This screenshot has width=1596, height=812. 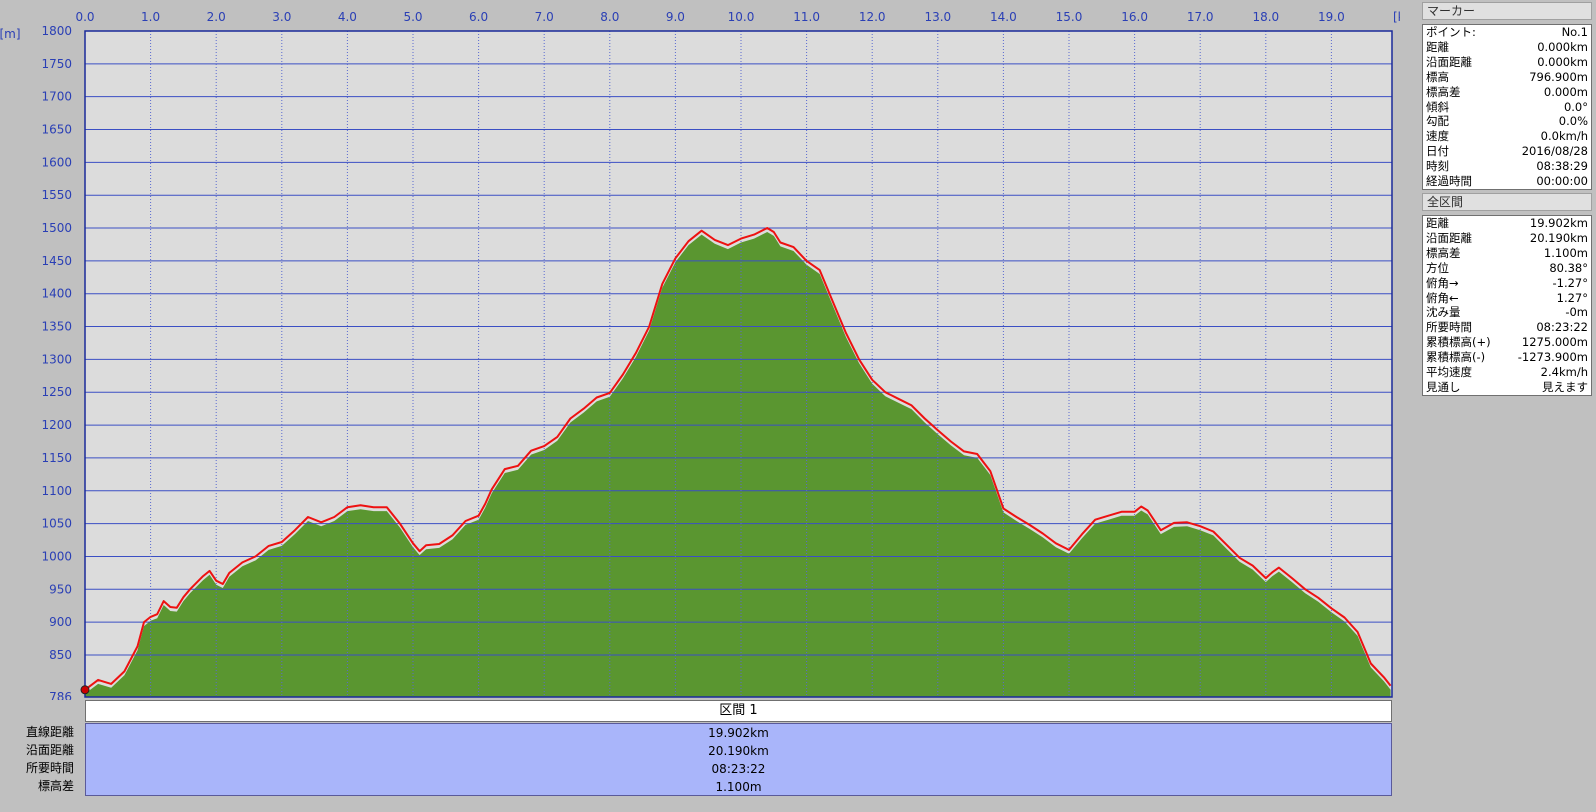 I want to click on marker-row: 時刻 08:38:29, so click(x=1507, y=166).